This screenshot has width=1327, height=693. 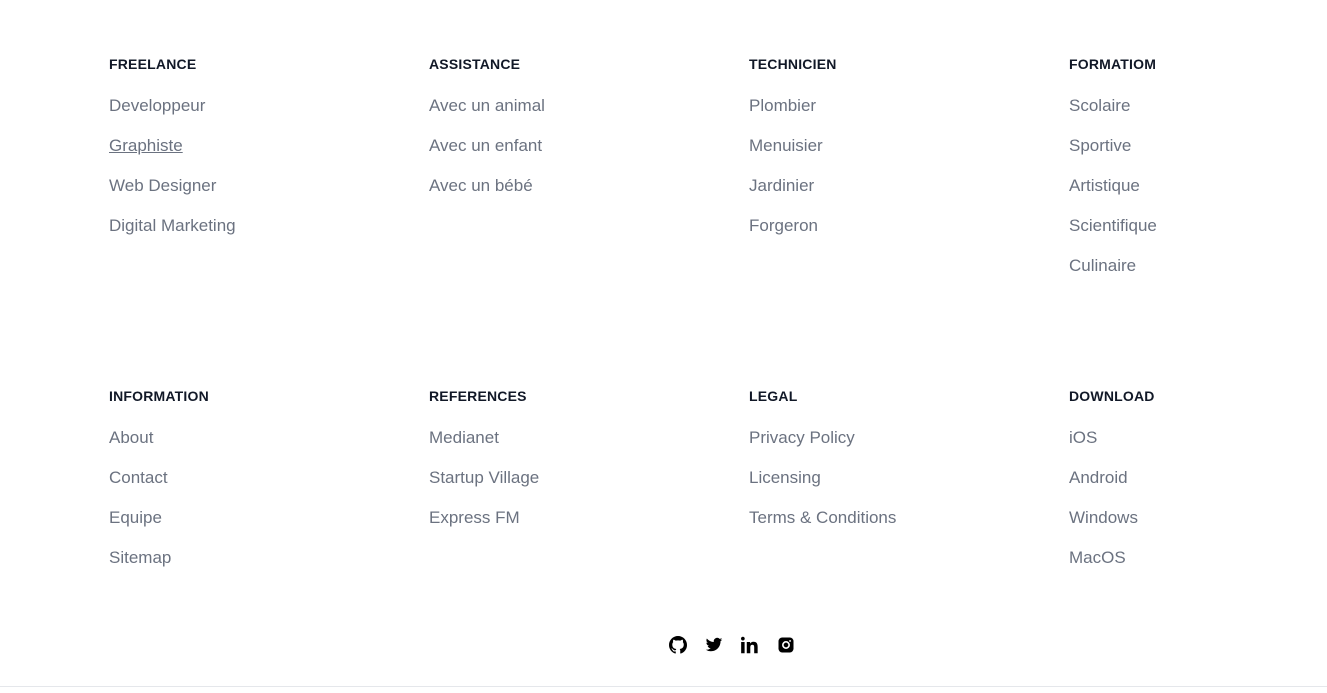 I want to click on footer-link-avec-un-bebe: Avec un bébé, so click(x=481, y=185).